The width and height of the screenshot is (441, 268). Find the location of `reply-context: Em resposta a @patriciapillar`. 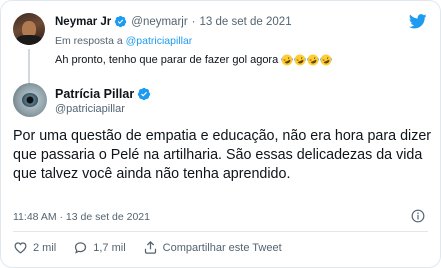

reply-context: Em resposta a @patriciapillar is located at coordinates (123, 41).